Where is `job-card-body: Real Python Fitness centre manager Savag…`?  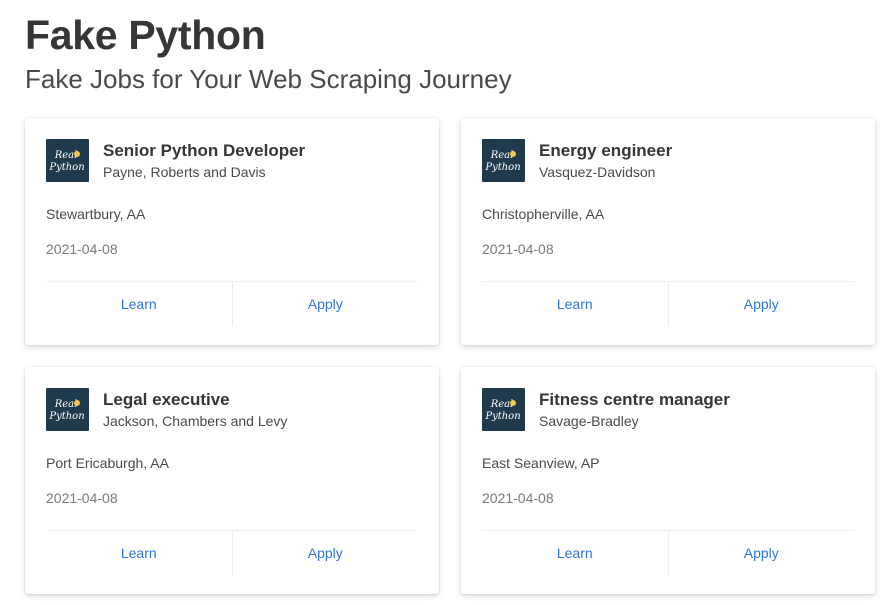
job-card-body: Real Python Fitness centre manager Savag… is located at coordinates (668, 409).